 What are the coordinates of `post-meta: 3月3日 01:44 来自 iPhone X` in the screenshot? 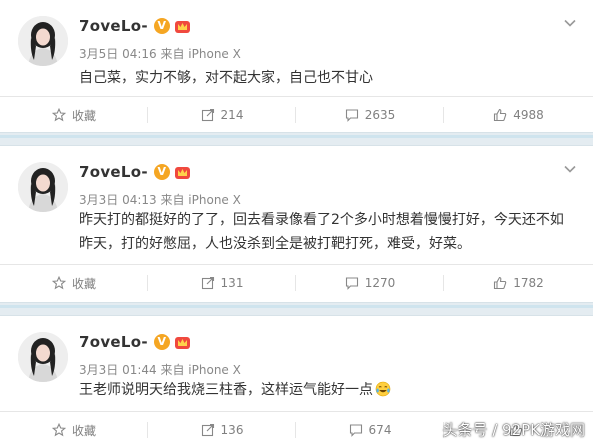 It's located at (160, 370).